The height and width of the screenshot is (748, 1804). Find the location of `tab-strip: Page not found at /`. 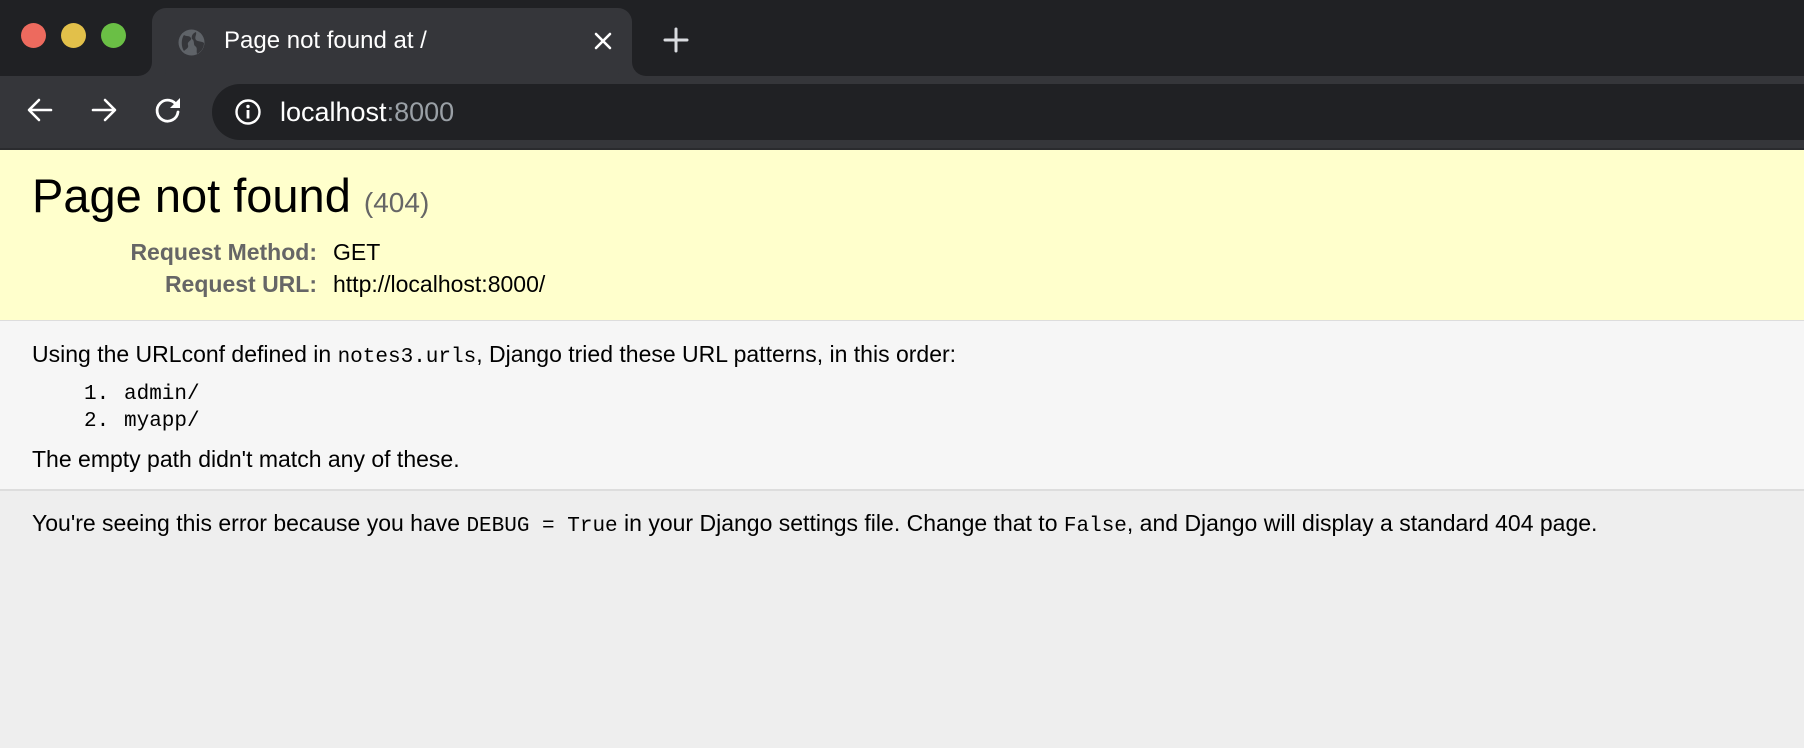

tab-strip: Page not found at / is located at coordinates (902, 38).